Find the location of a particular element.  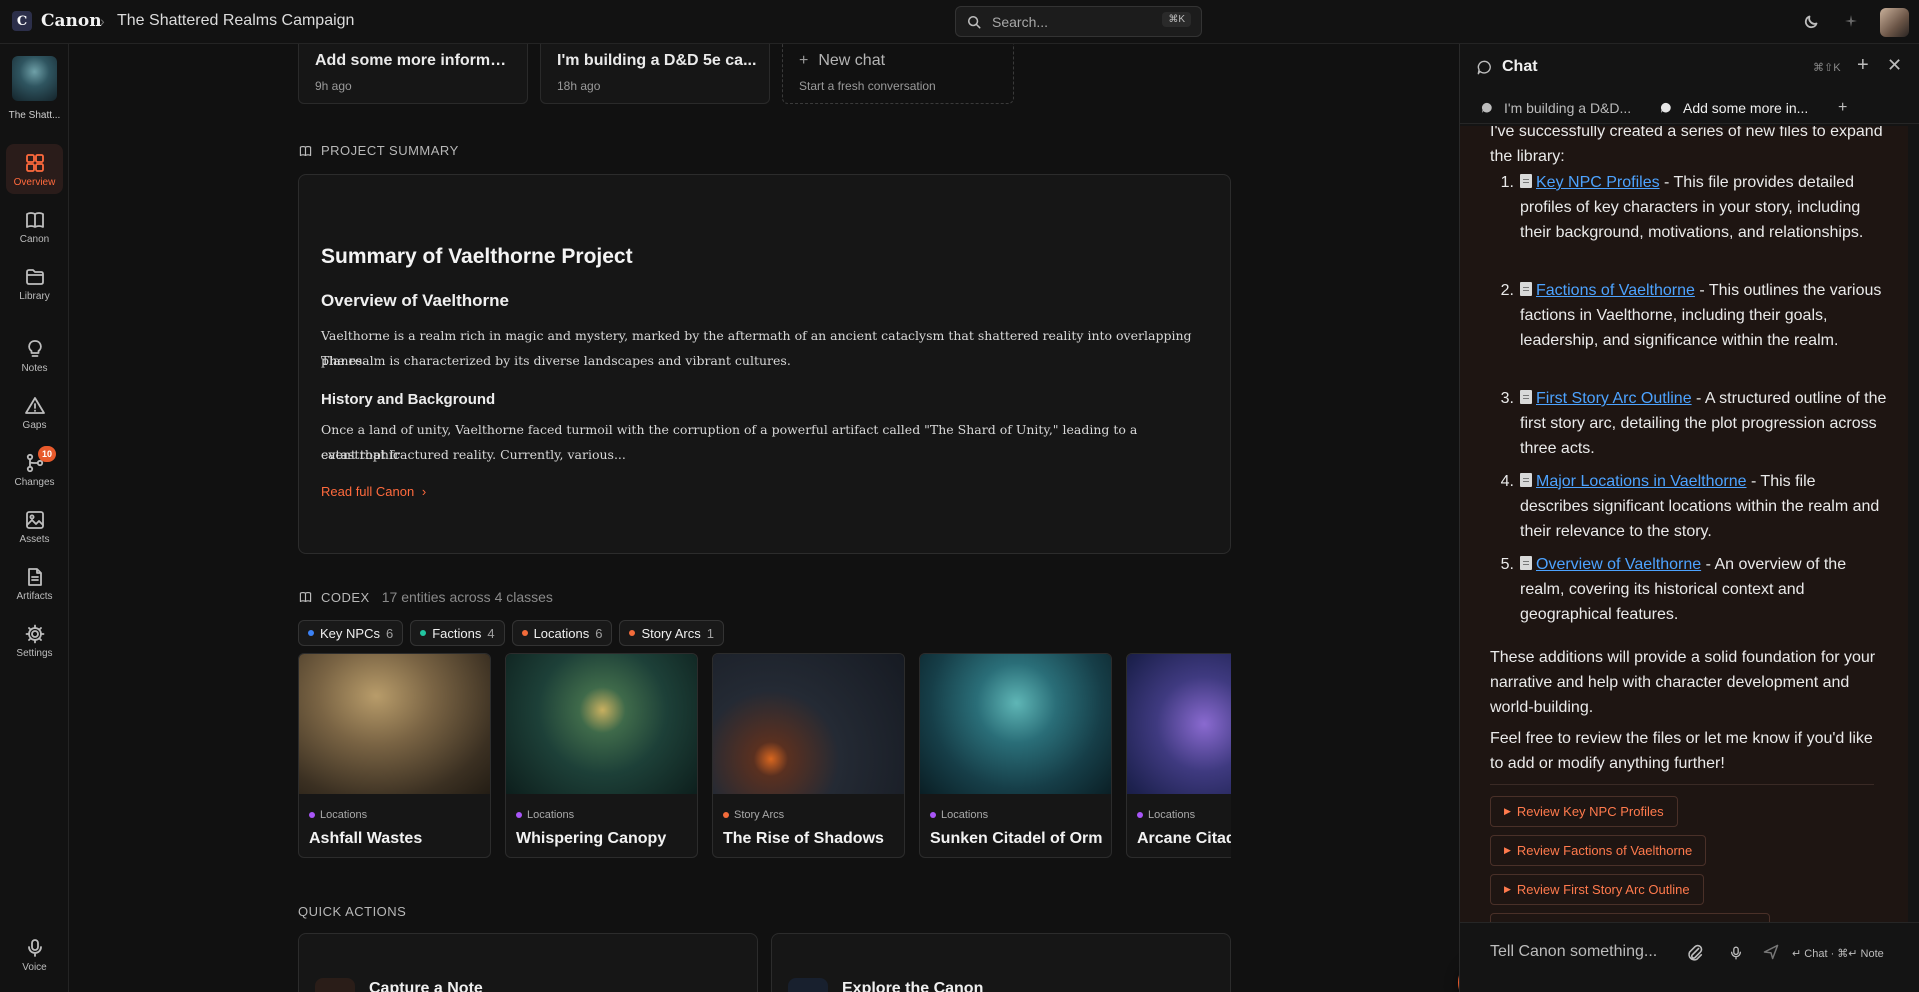

paperclip-icon is located at coordinates (1695, 953).